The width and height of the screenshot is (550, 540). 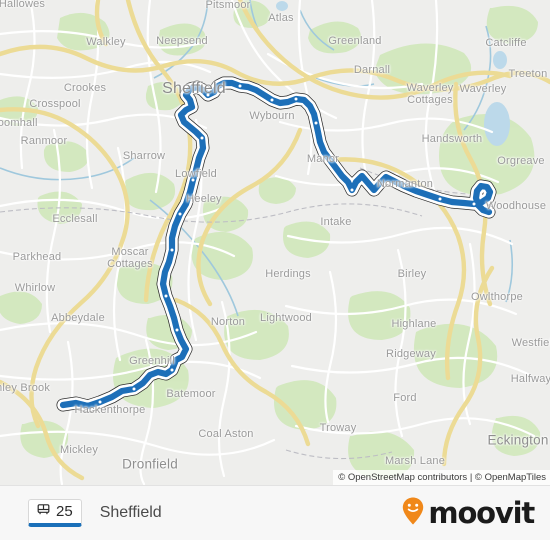 What do you see at coordinates (64, 511) in the screenshot?
I see `route-number-label: 25` at bounding box center [64, 511].